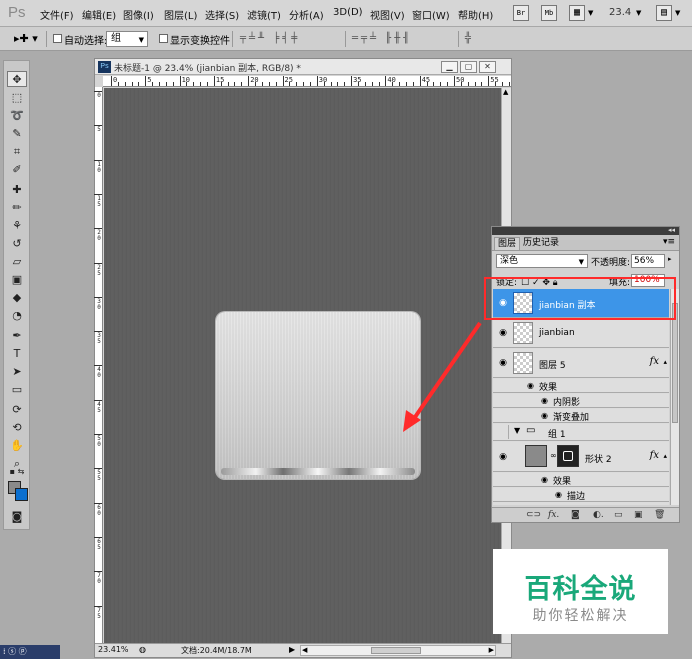 This screenshot has width=692, height=659. Describe the element at coordinates (475, 14) in the screenshot. I see `menu-help: 帮助(H)` at that location.